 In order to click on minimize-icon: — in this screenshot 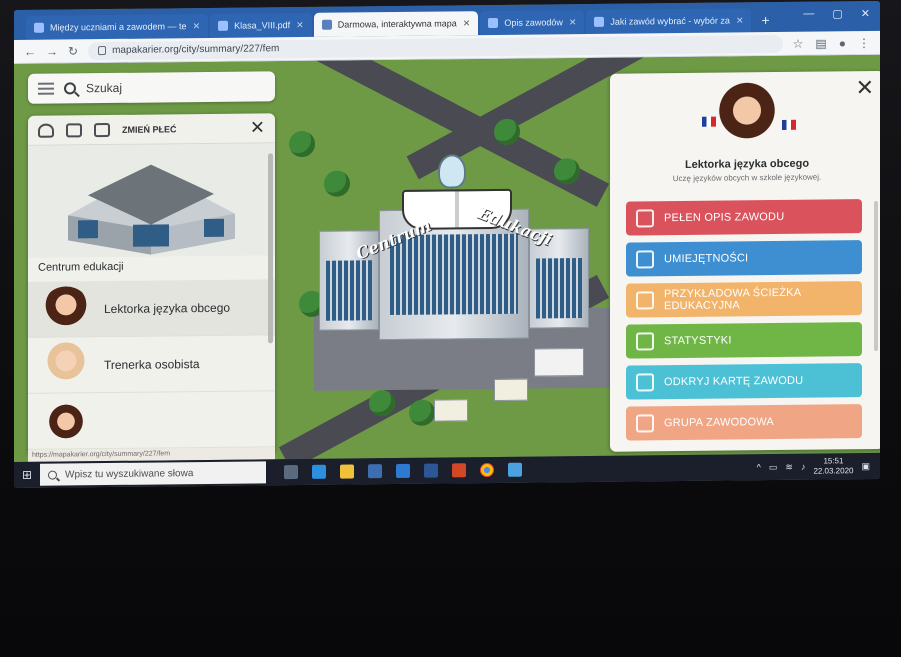, I will do `click(808, 14)`.